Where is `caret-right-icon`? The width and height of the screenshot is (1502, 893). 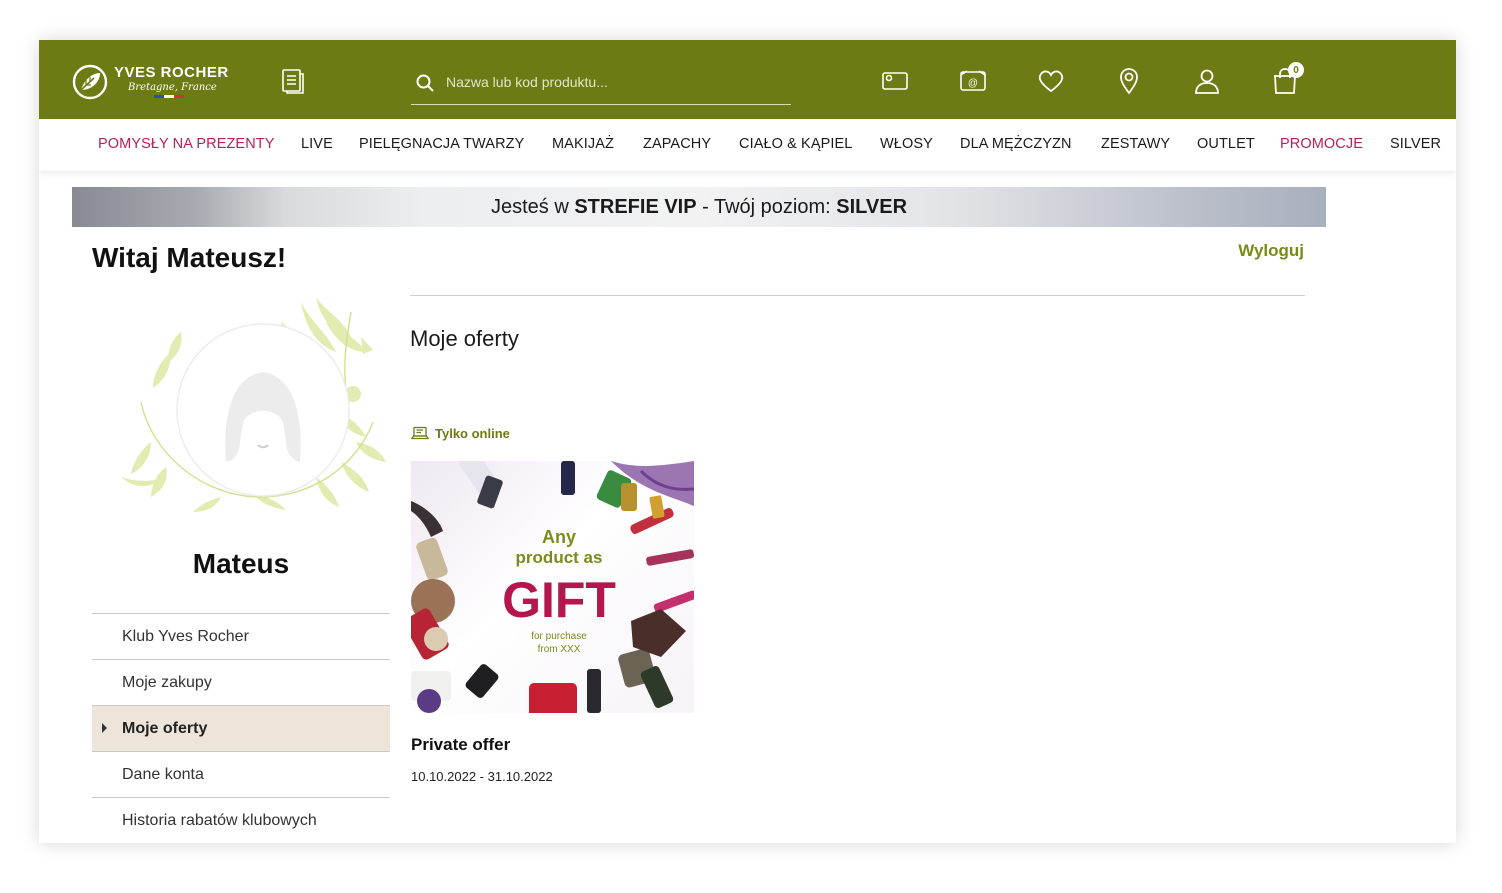 caret-right-icon is located at coordinates (104, 728).